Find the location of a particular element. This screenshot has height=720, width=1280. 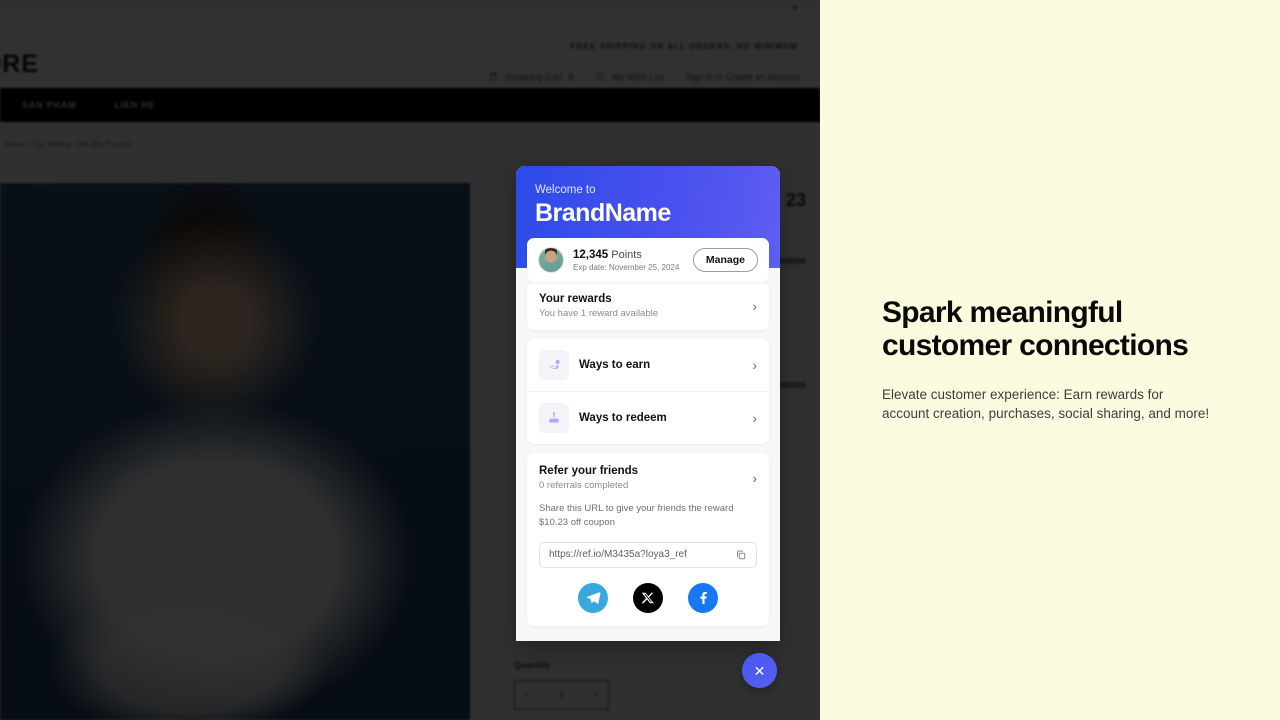

x-glyph is located at coordinates (647, 597).